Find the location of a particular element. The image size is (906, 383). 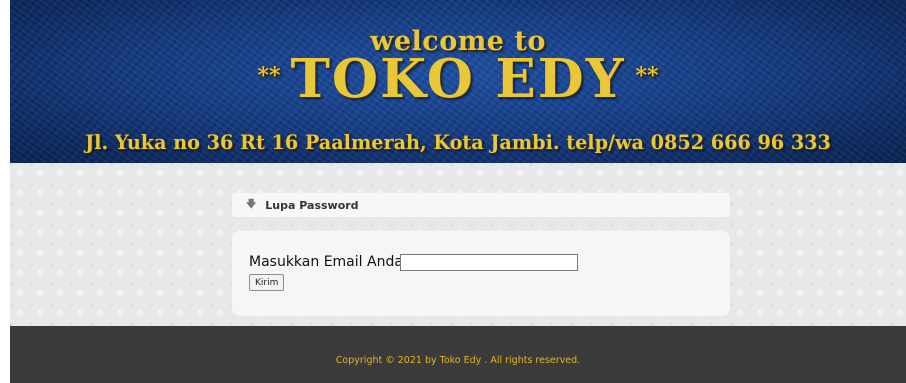

panel-title: Lupa Password is located at coordinates (312, 205).